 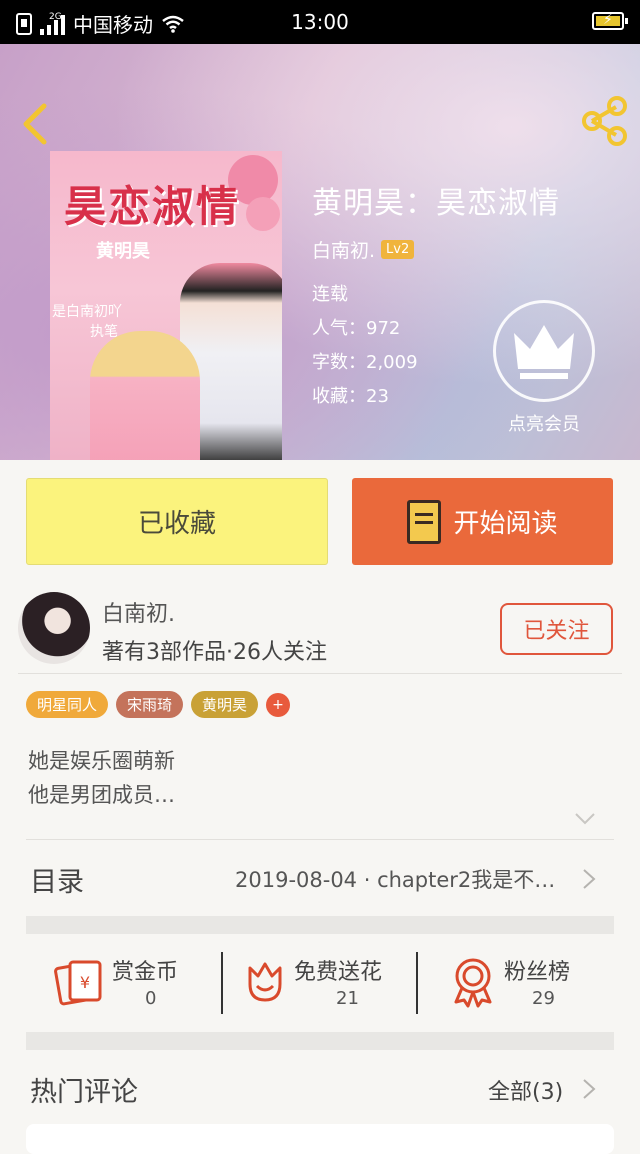 I want to click on reward-label: 粉丝榜, so click(x=537, y=972).